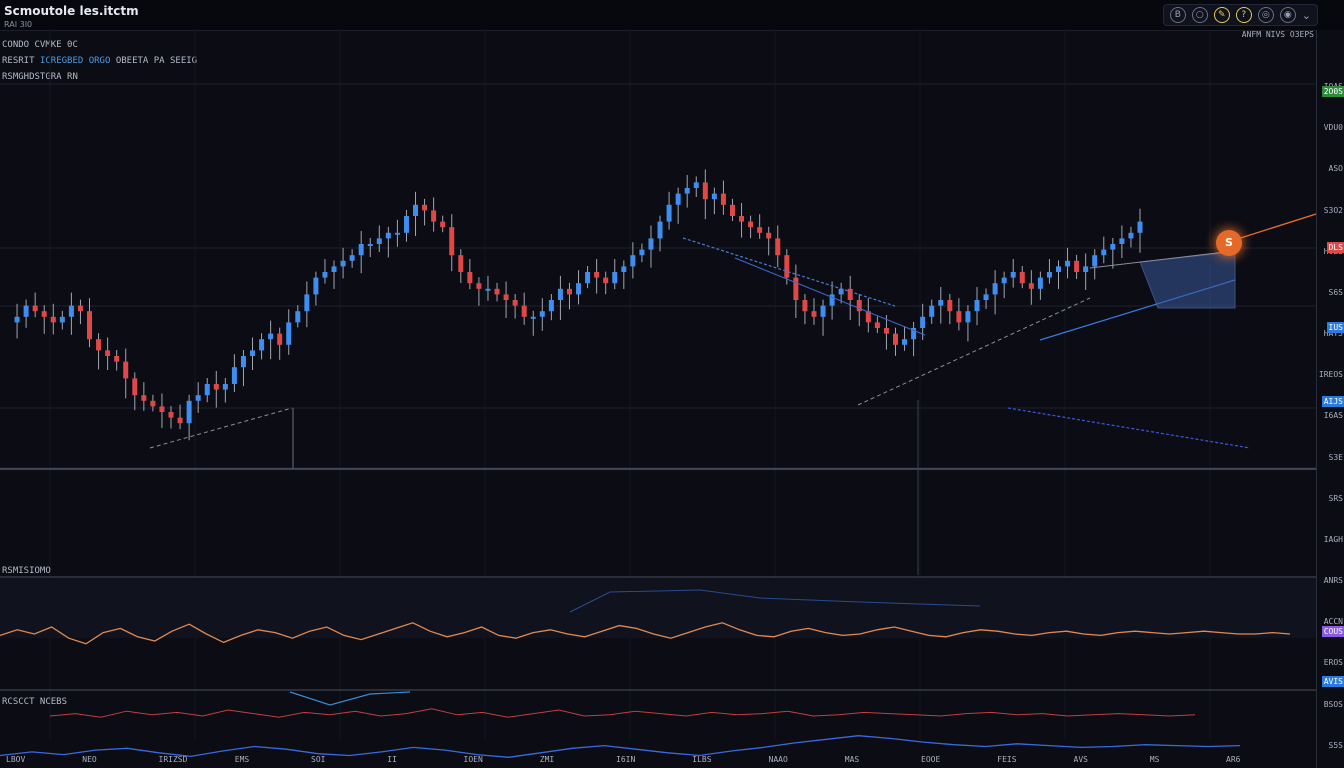 This screenshot has width=1344, height=768. I want to click on oscillator-2-label: RCSCCT NCEBS, so click(35, 702).